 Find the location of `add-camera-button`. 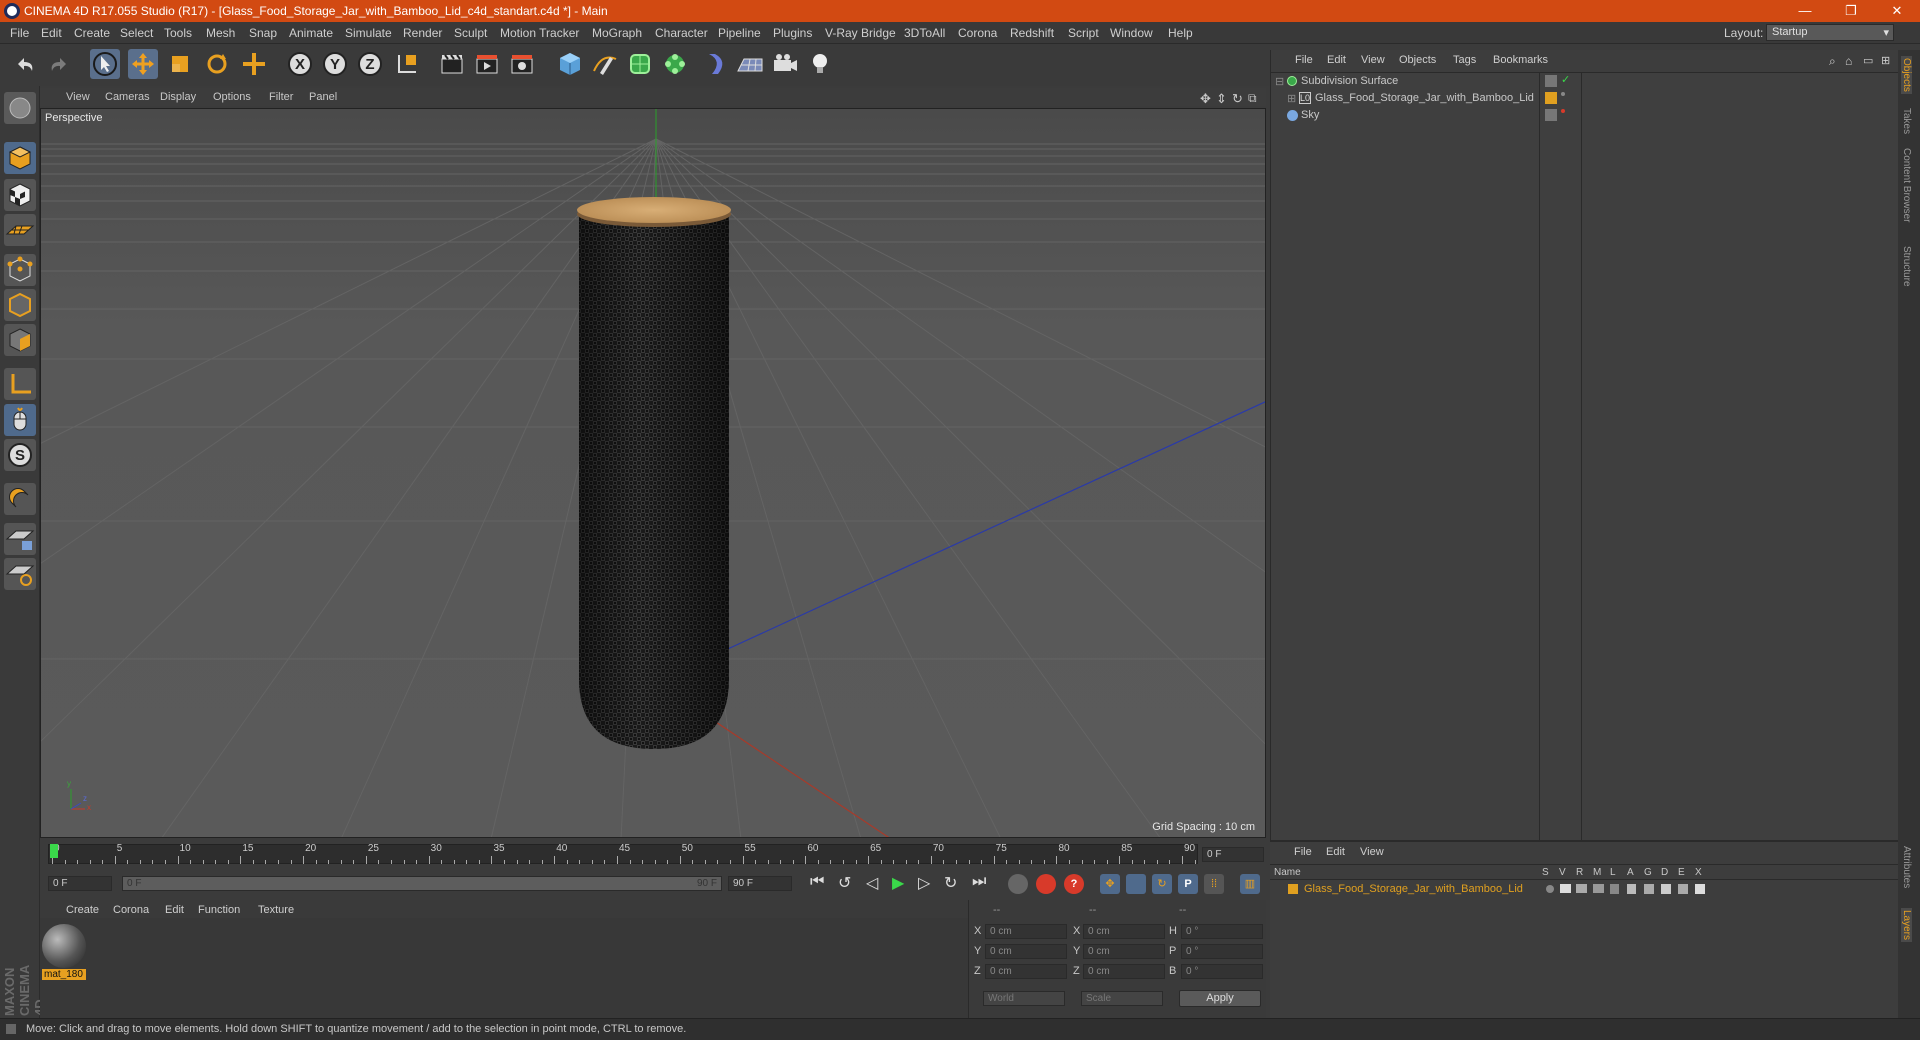

add-camera-button is located at coordinates (785, 64).